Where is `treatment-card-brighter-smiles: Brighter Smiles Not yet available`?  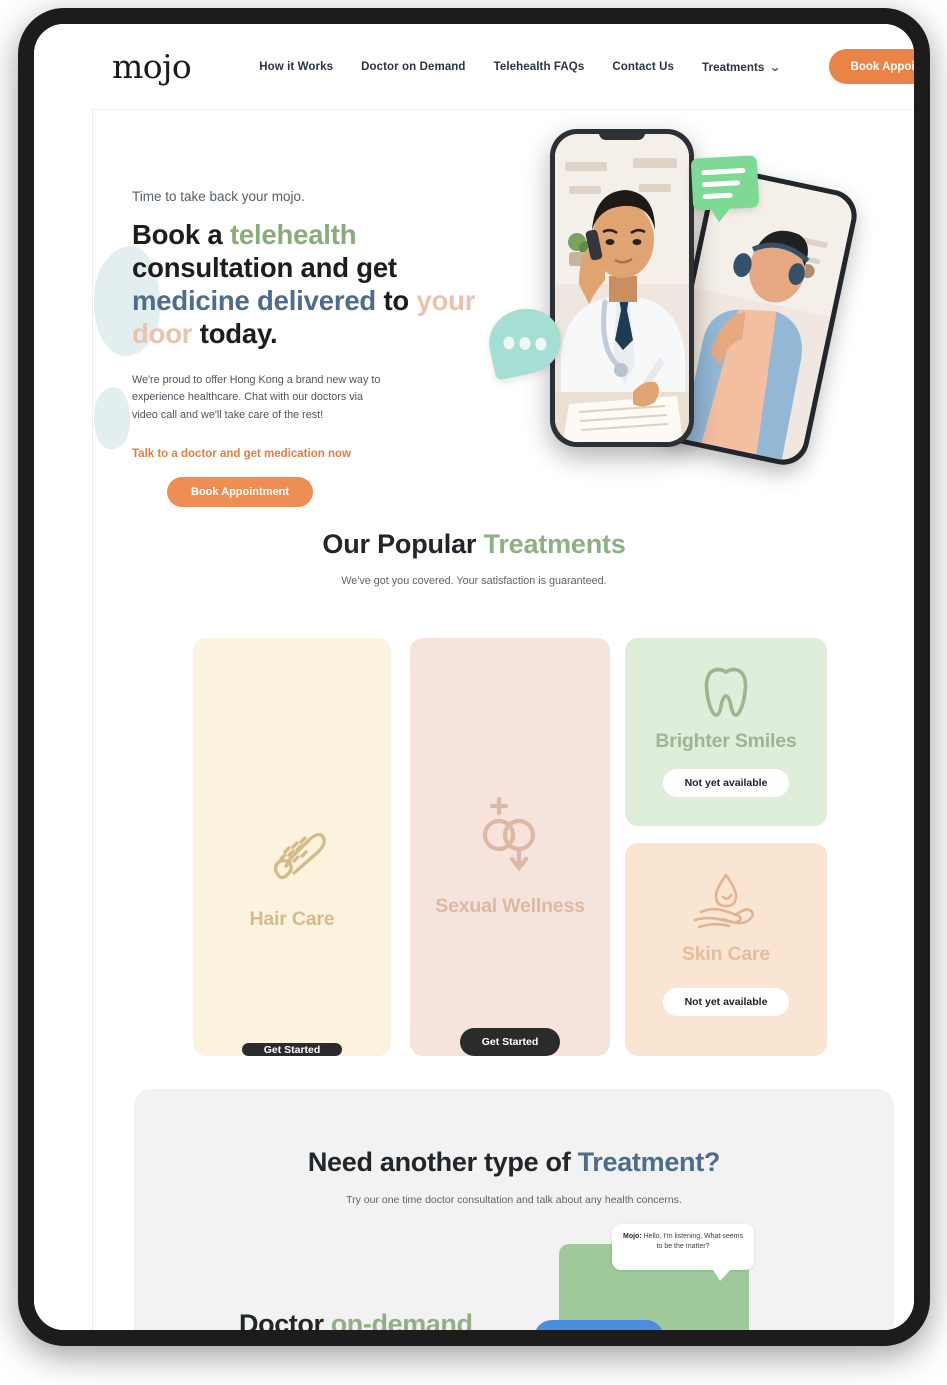 treatment-card-brighter-smiles: Brighter Smiles Not yet available is located at coordinates (726, 732).